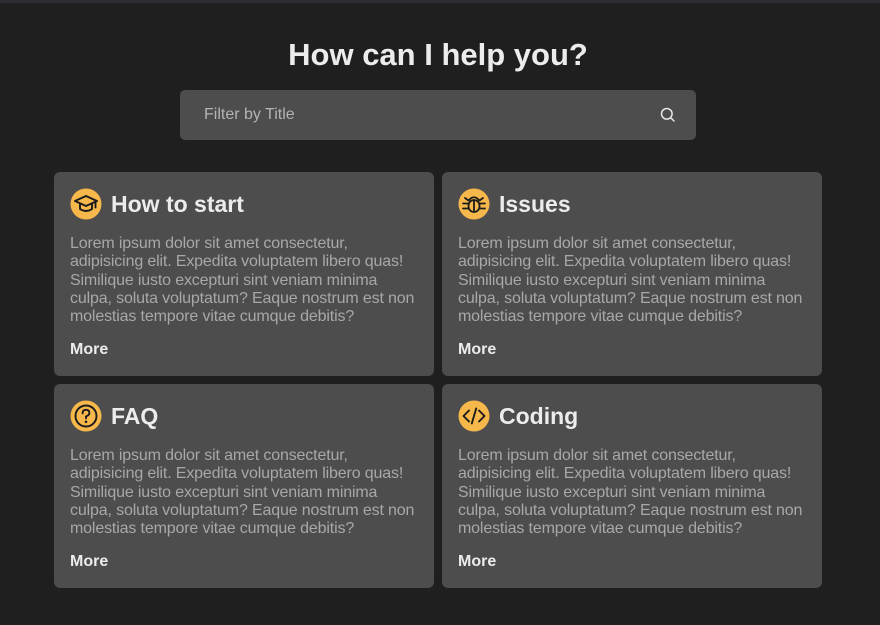  What do you see at coordinates (535, 204) in the screenshot?
I see `card-title: Issues` at bounding box center [535, 204].